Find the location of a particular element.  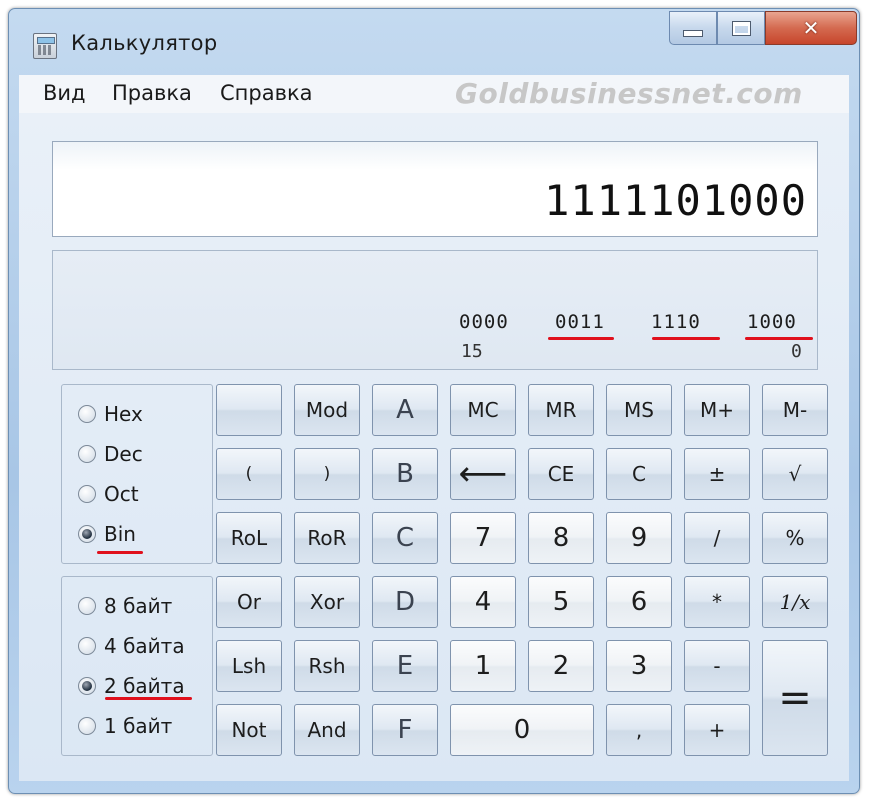

minimize-icon is located at coordinates (693, 33).